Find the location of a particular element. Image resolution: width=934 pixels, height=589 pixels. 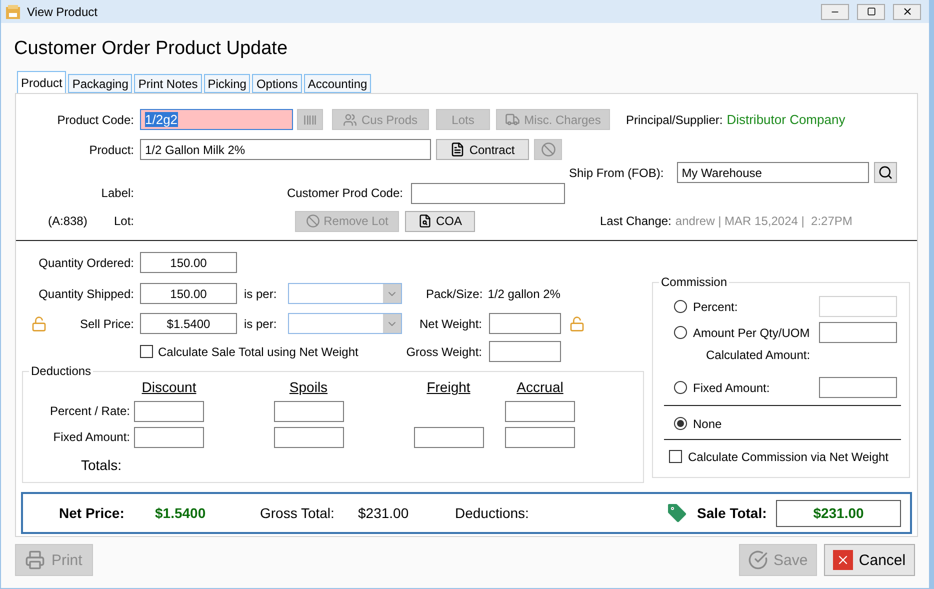

quantity-shipped-field: 150.00 is located at coordinates (188, 293).